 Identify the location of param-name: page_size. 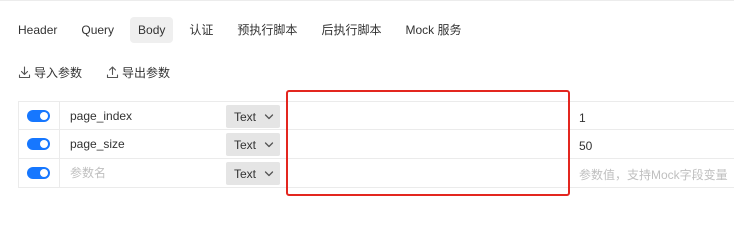
(97, 144).